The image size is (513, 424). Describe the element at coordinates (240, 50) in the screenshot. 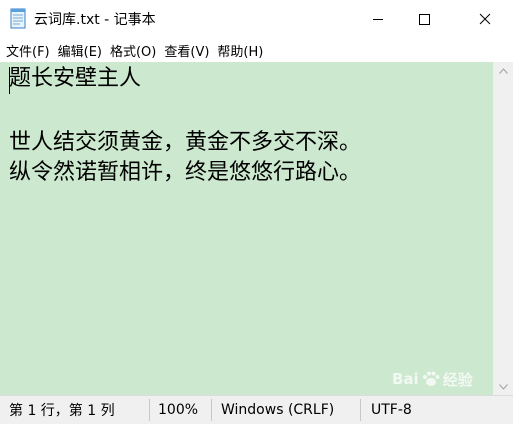

I see `menu-help: 帮助(H)` at that location.